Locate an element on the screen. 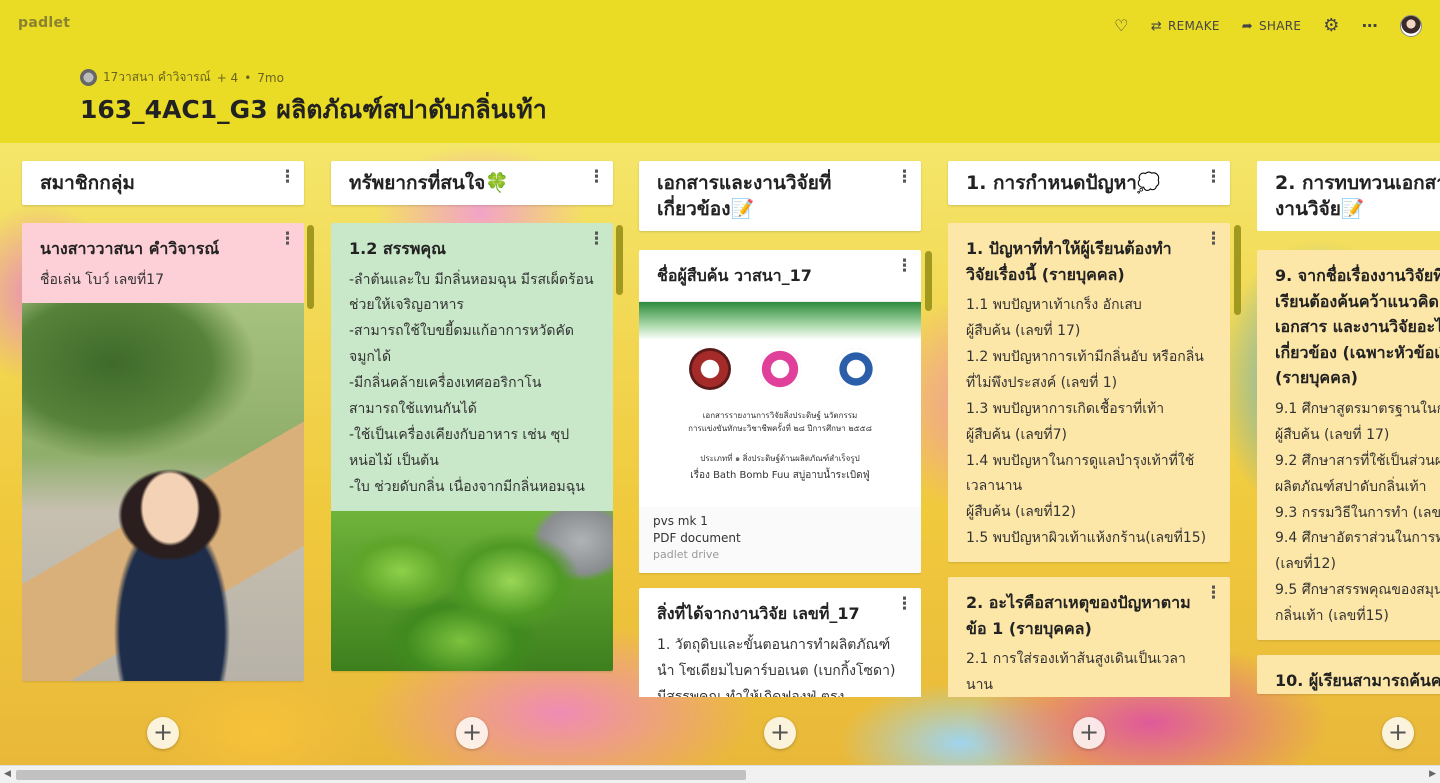  contributors-count: + 4 is located at coordinates (228, 78).